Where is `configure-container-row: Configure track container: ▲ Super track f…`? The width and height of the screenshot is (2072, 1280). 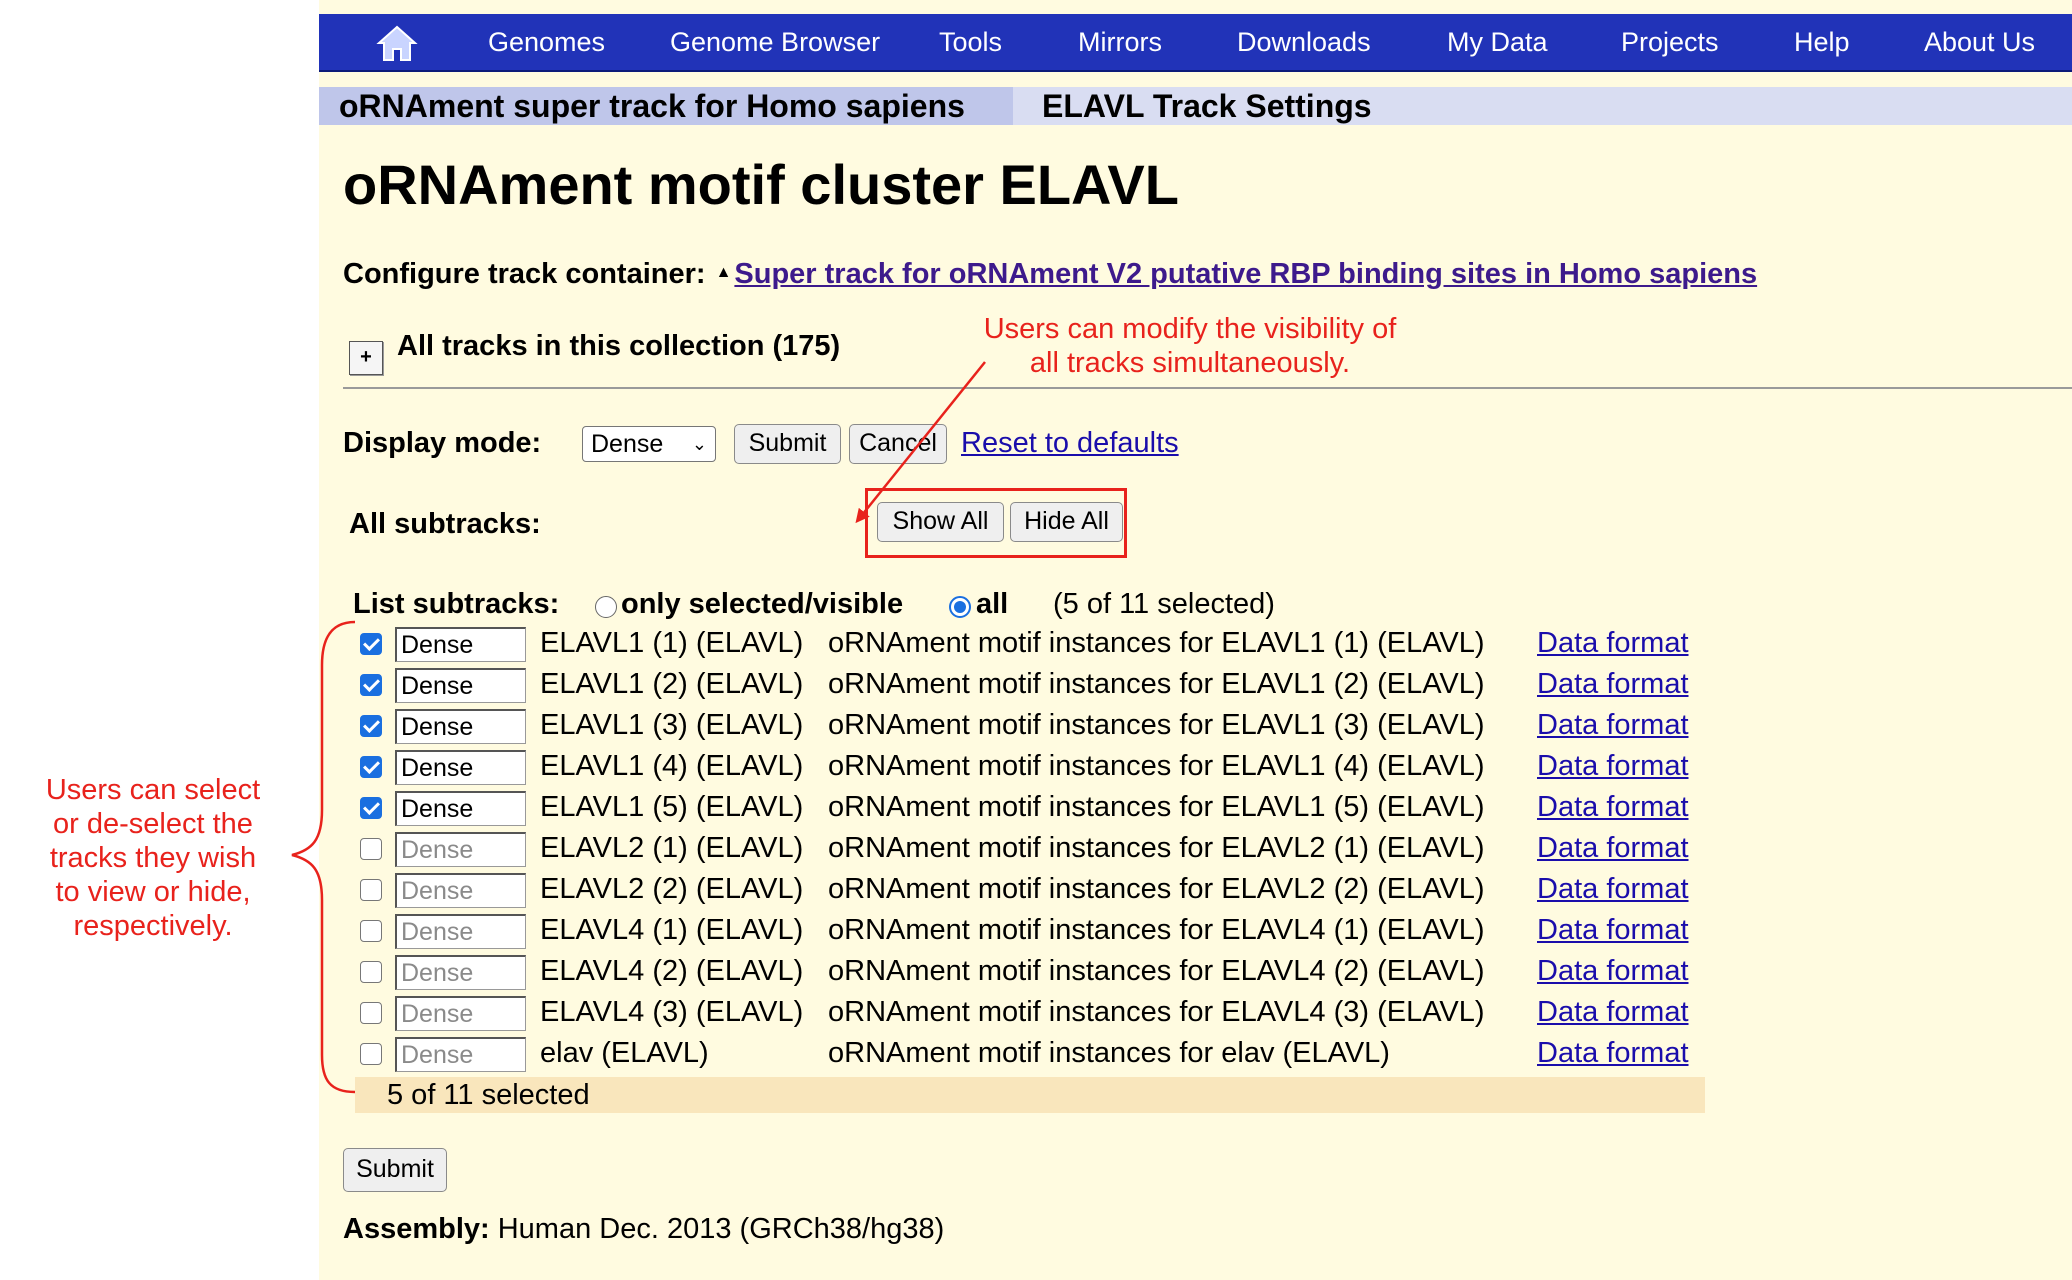
configure-container-row: Configure track container: ▲ Super track f… is located at coordinates (1050, 274).